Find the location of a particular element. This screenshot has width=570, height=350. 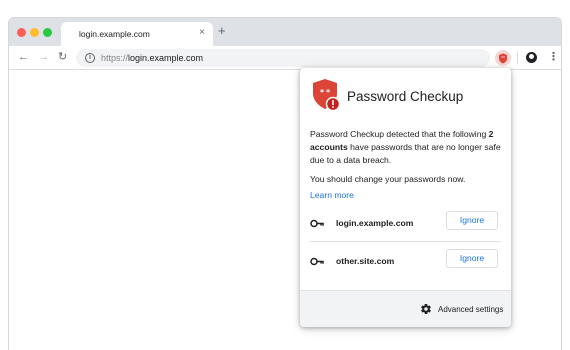

password-checkup-extension-icon: ** is located at coordinates (503, 58).